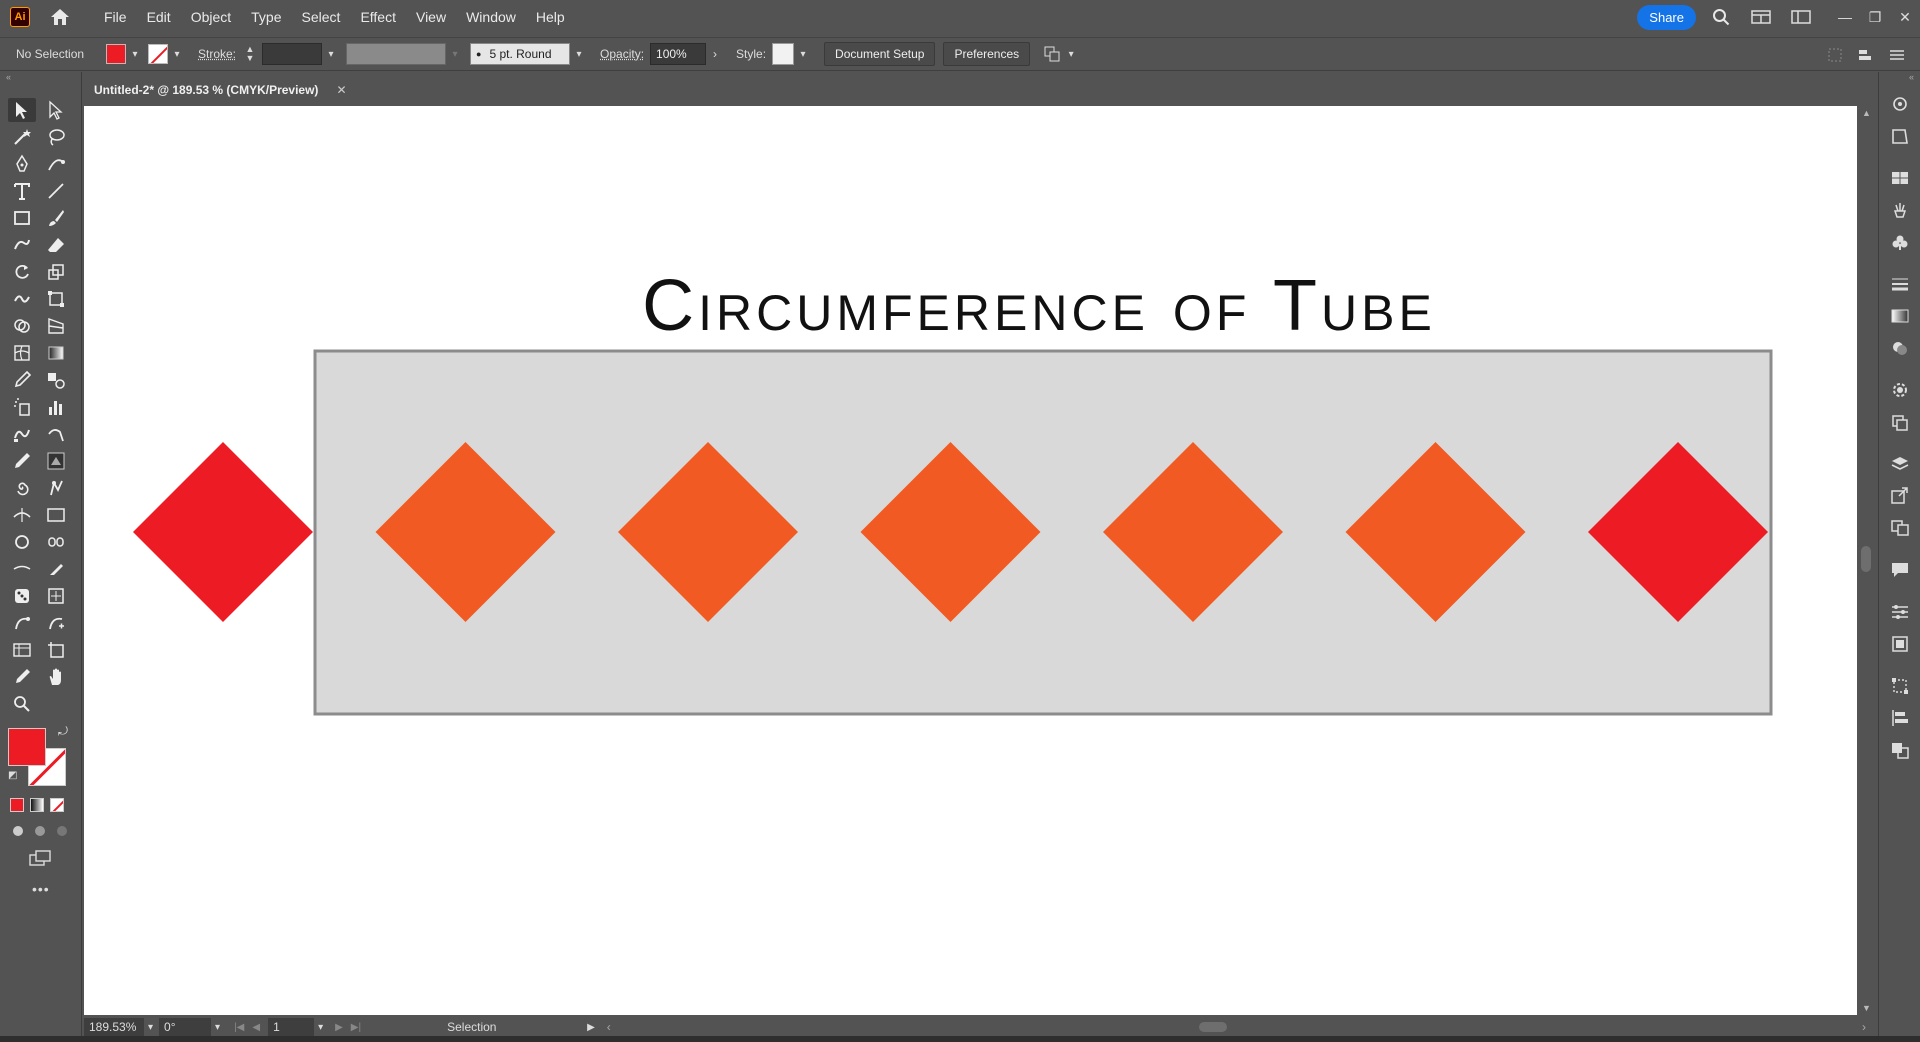 Image resolution: width=1920 pixels, height=1042 pixels. I want to click on align-icon, so click(1867, 55).